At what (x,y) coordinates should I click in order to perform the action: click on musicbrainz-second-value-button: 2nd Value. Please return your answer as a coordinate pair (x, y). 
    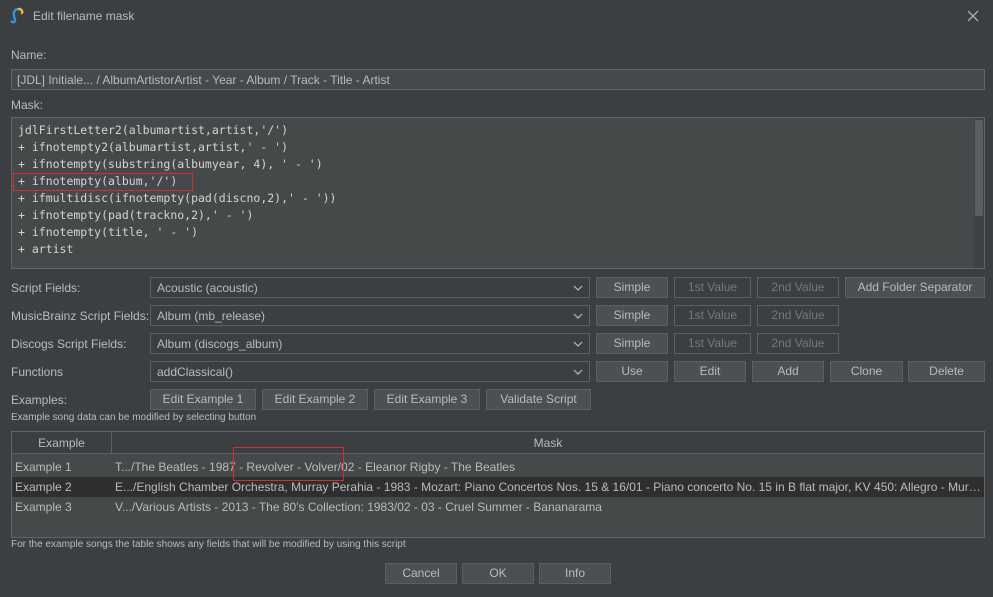
    Looking at the image, I should click on (798, 315).